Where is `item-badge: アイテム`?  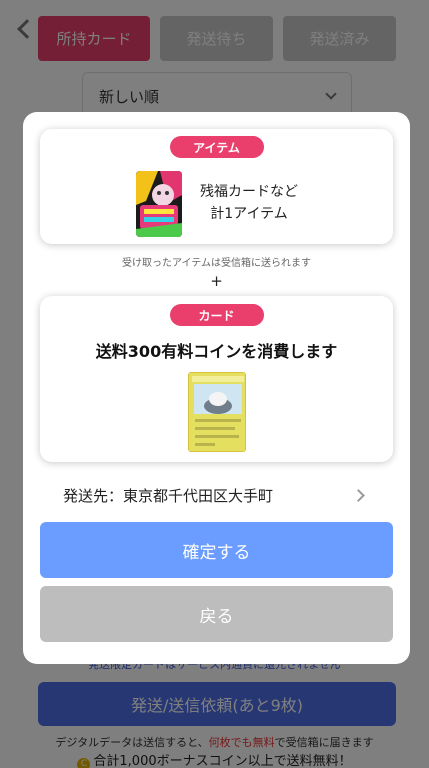 item-badge: アイテム is located at coordinates (216, 147).